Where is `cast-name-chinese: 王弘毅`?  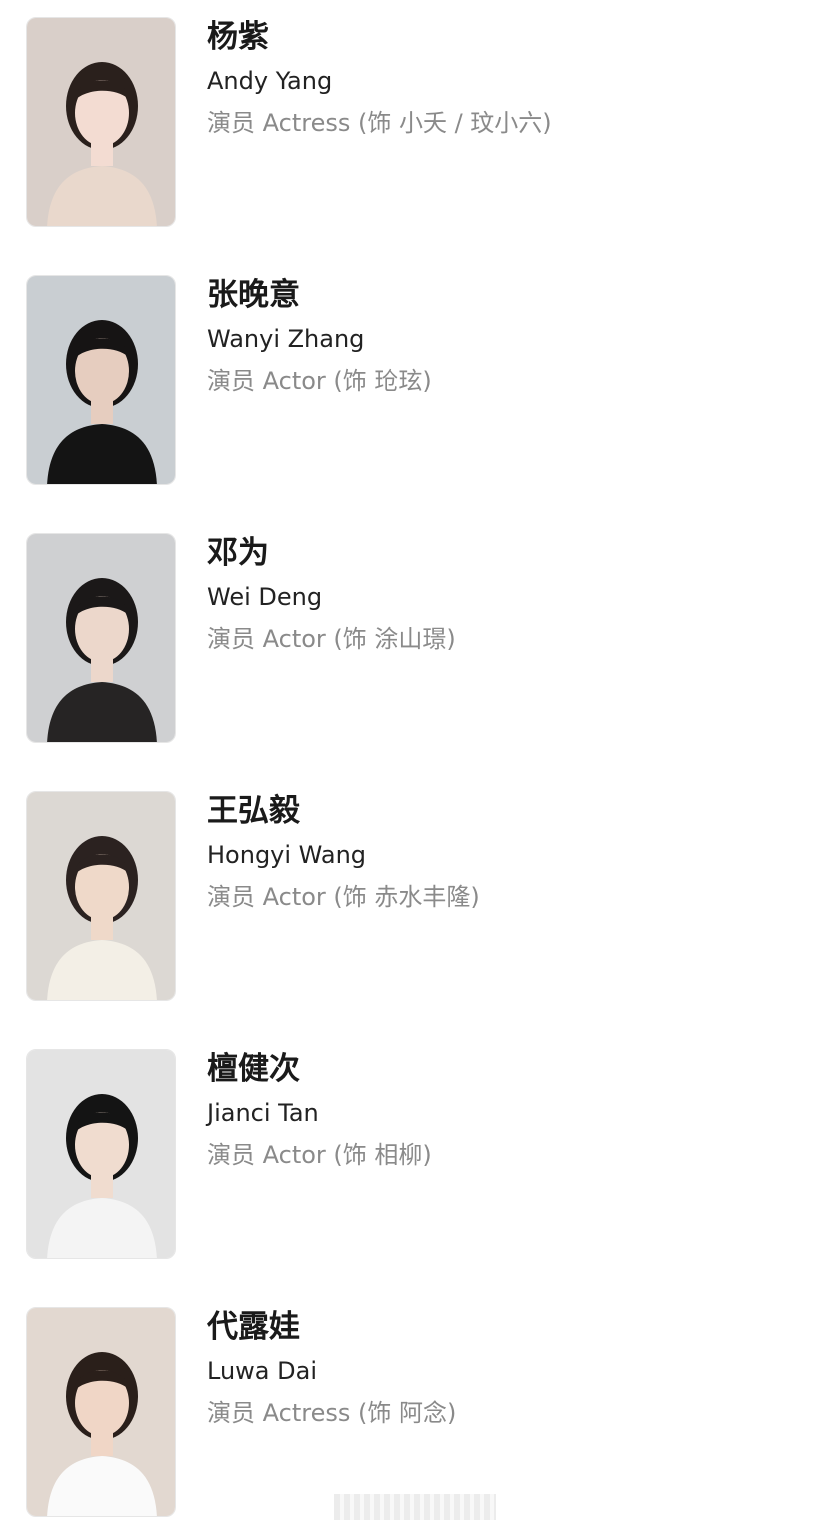 cast-name-chinese: 王弘毅 is located at coordinates (253, 811).